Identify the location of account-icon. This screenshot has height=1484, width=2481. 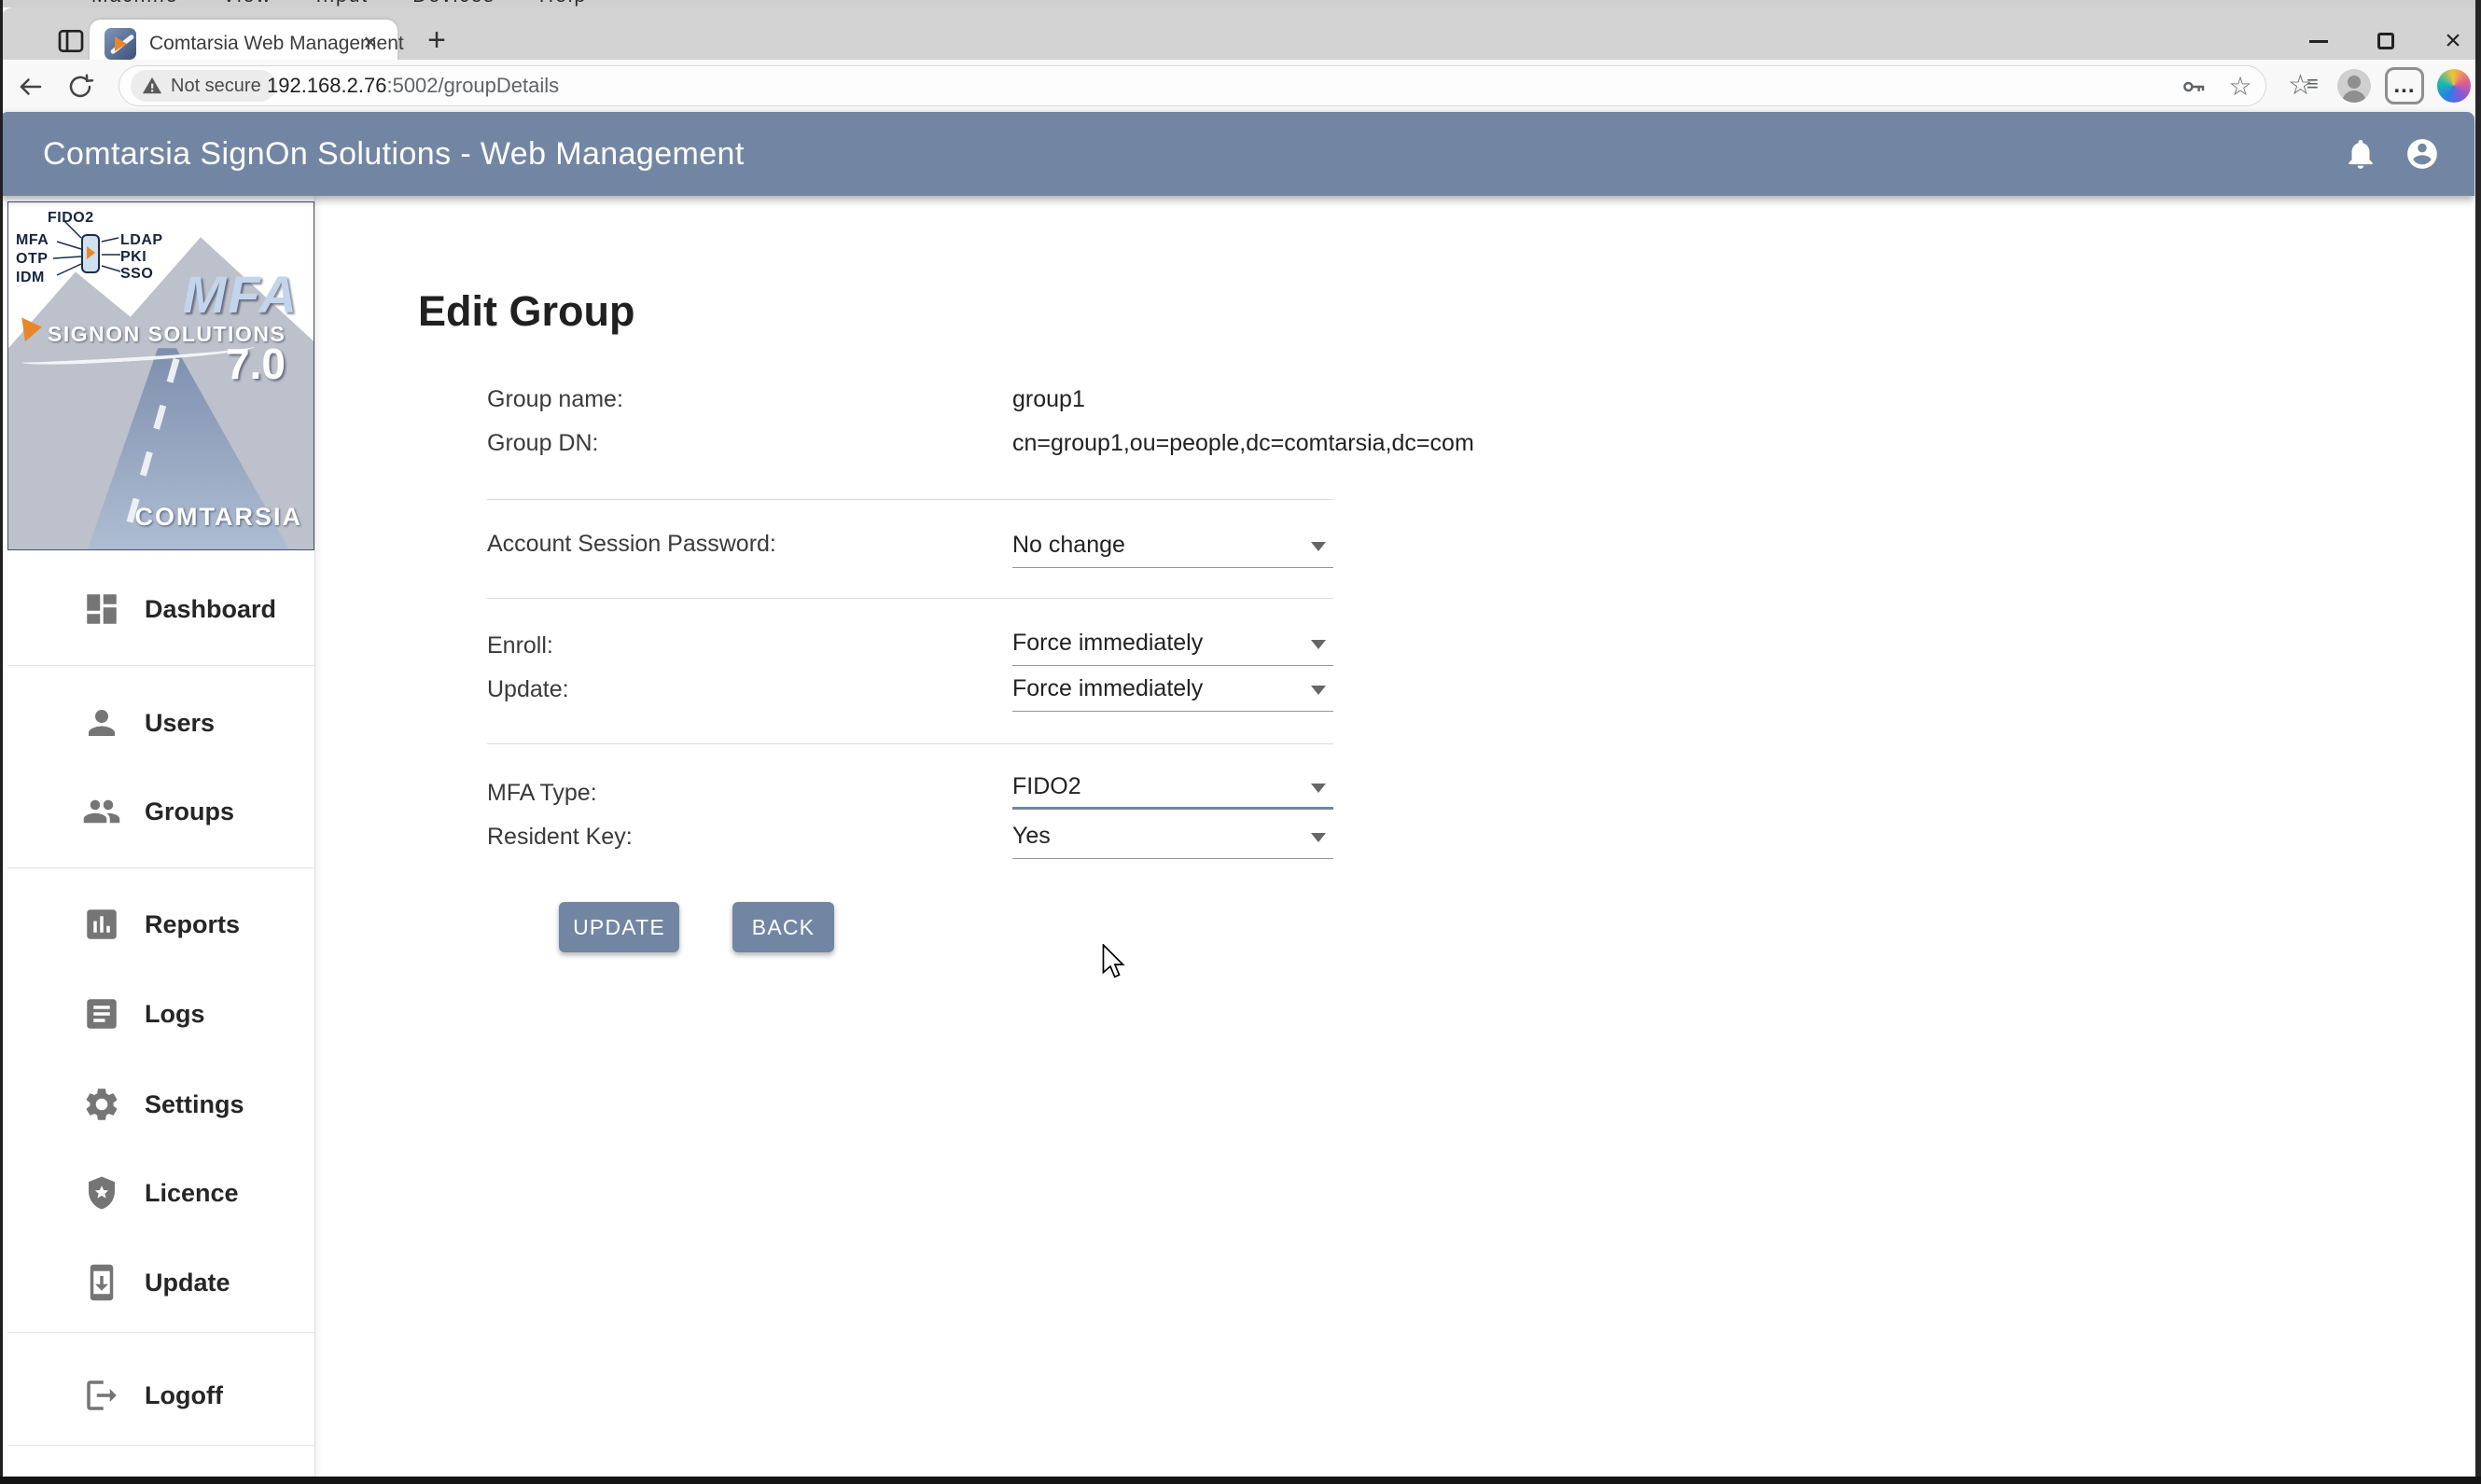
(2422, 154).